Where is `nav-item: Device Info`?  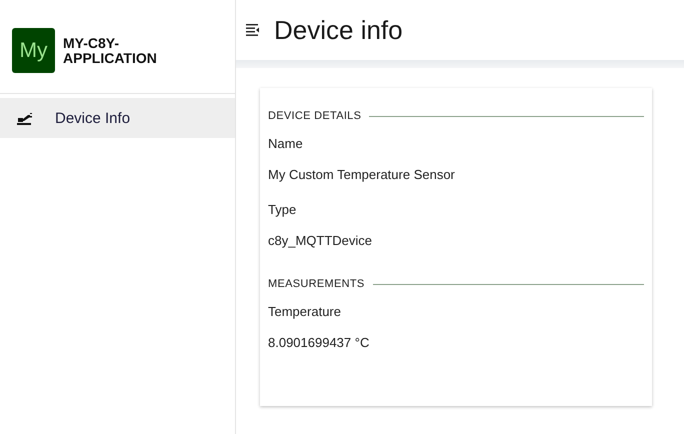 nav-item: Device Info is located at coordinates (117, 118).